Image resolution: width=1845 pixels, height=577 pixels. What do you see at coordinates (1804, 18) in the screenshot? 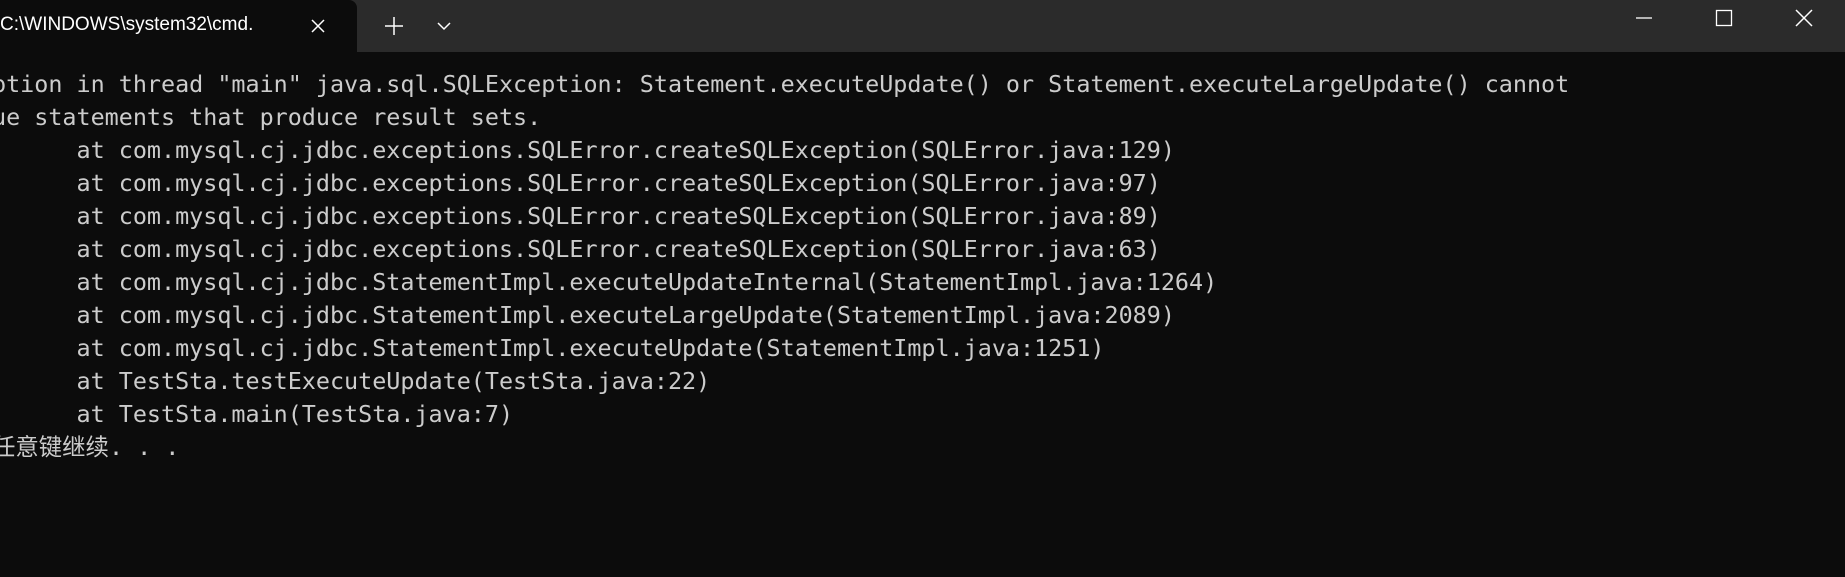
I see `close-icon` at bounding box center [1804, 18].